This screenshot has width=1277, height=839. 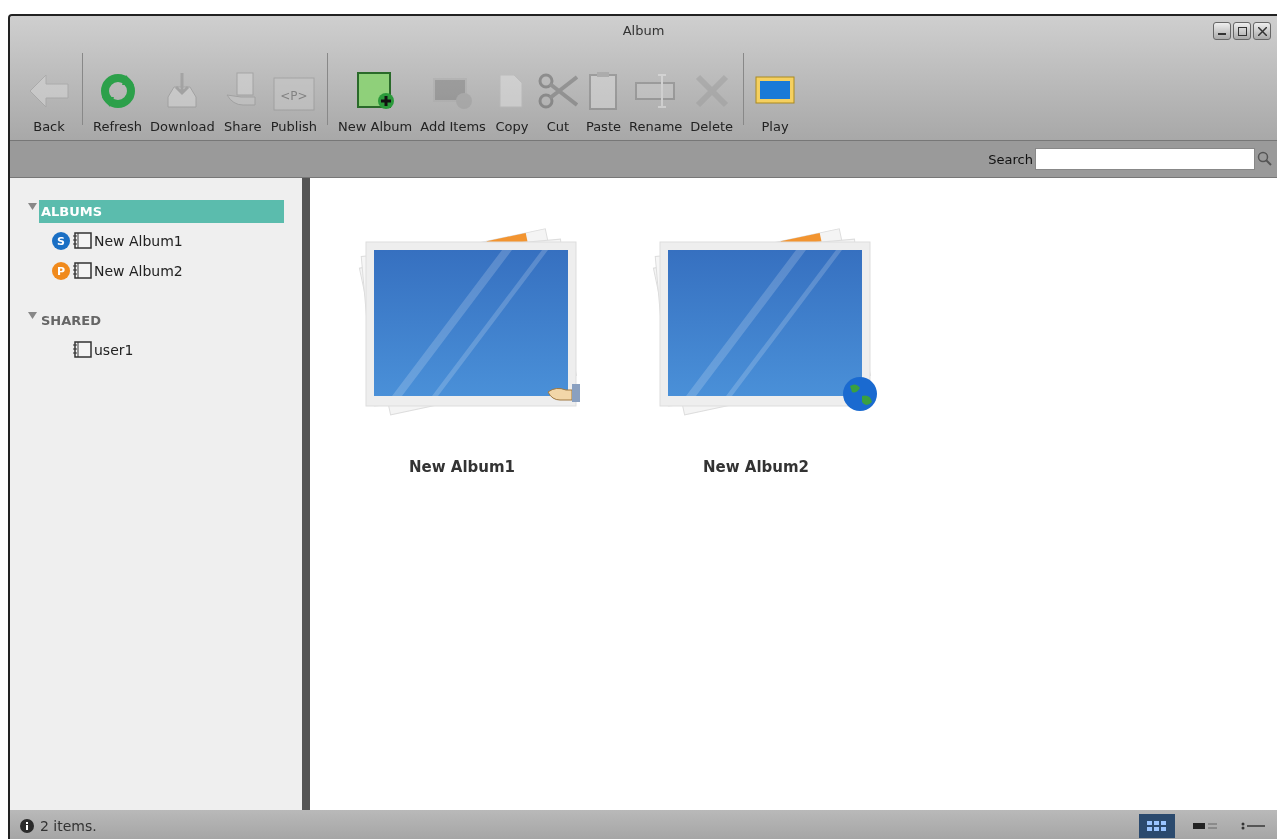 What do you see at coordinates (1222, 31) in the screenshot?
I see `minimize-button` at bounding box center [1222, 31].